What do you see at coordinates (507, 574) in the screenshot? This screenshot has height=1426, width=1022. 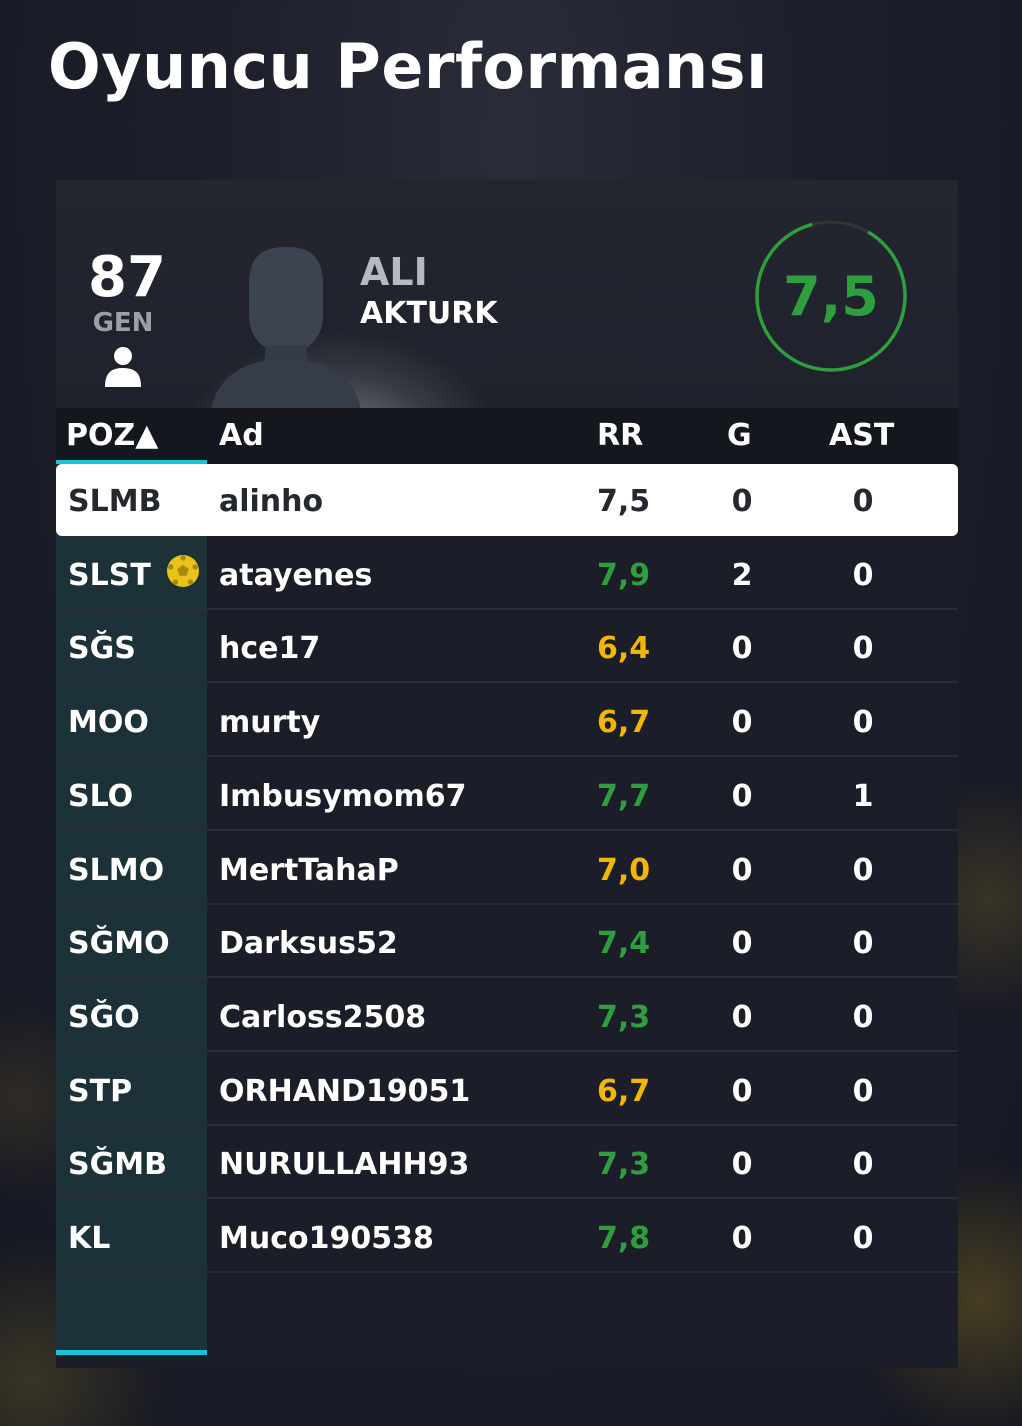 I see `table-row: SLST atayenes 7,9 2 0` at bounding box center [507, 574].